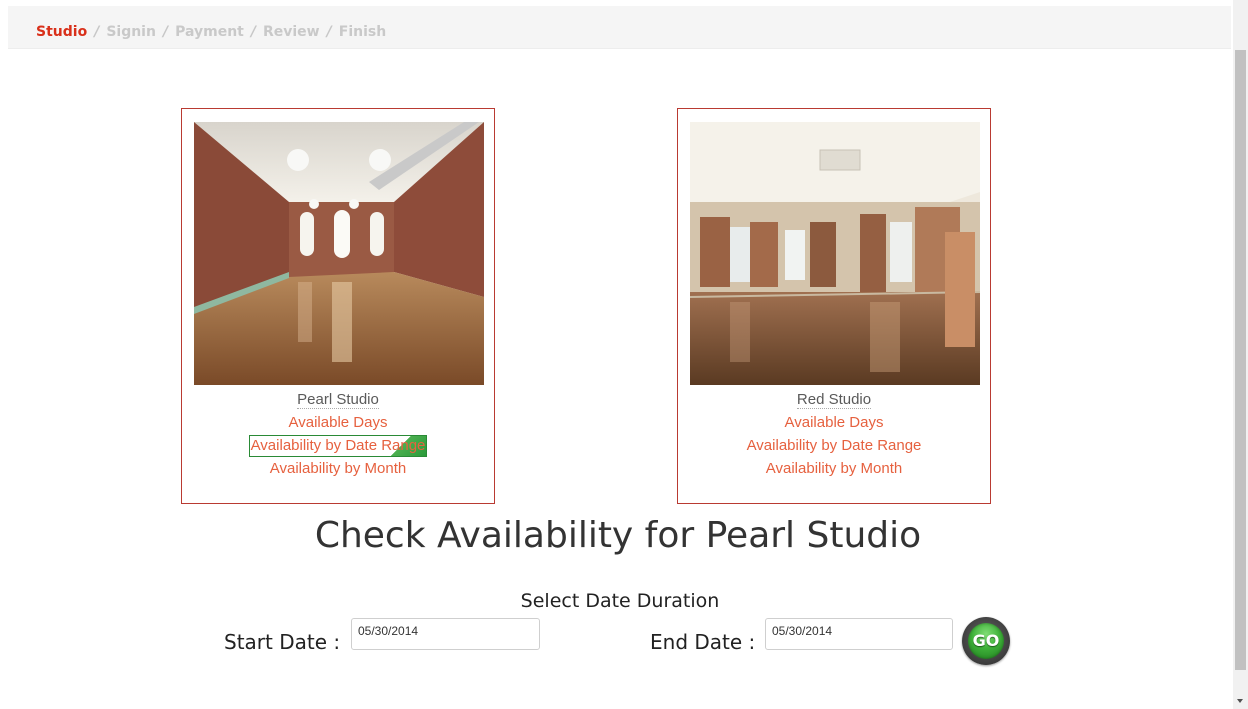 Image resolution: width=1248 pixels, height=709 pixels. I want to click on start-date-label: Start Date :, so click(282, 642).